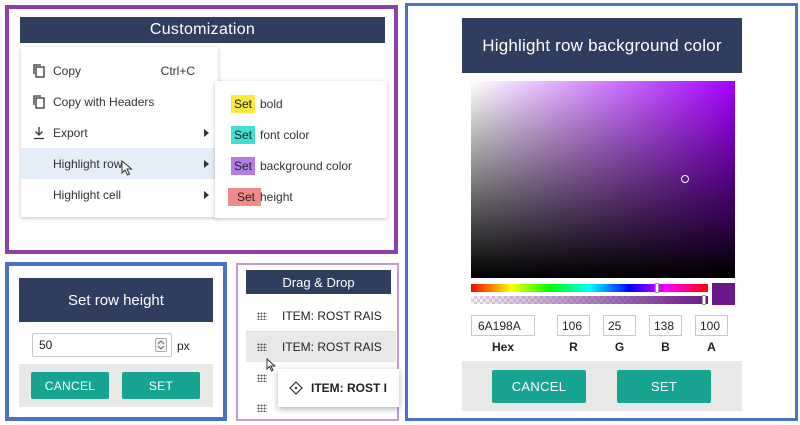  I want to click on a-input: 100, so click(711, 325).